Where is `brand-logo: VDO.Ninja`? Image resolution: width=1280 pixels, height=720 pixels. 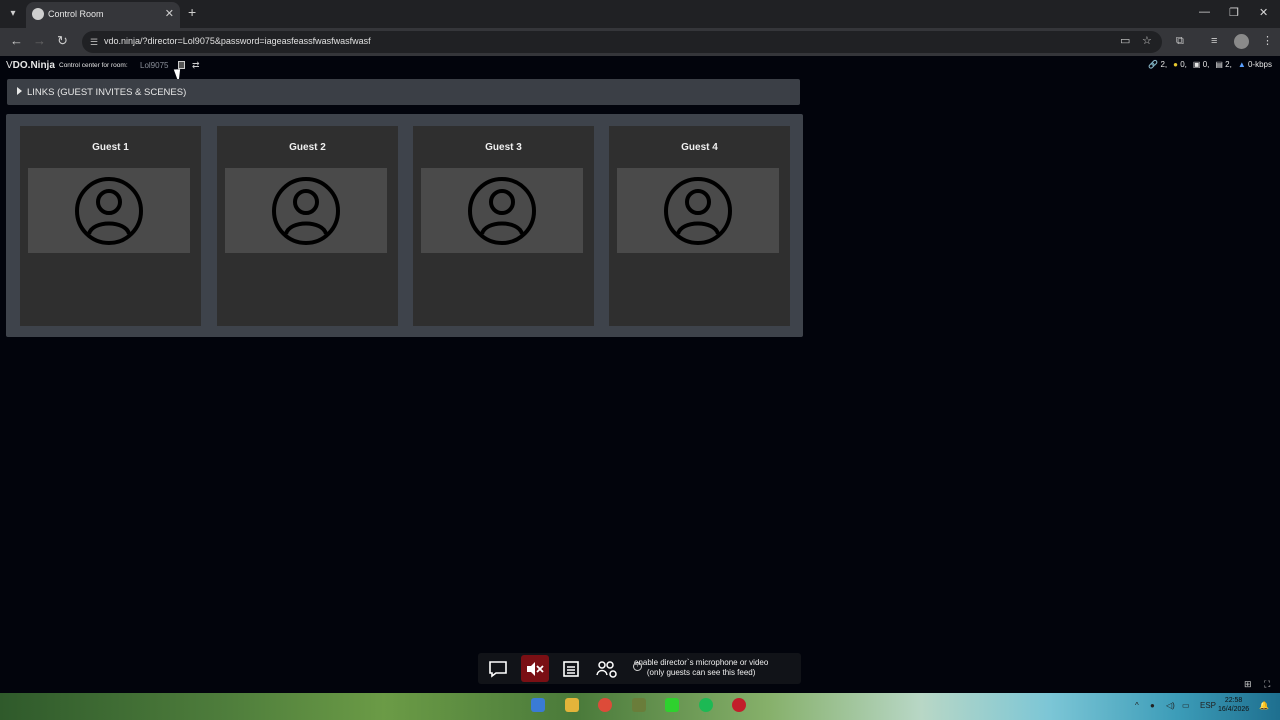
brand-logo: VDO.Ninja is located at coordinates (30, 65).